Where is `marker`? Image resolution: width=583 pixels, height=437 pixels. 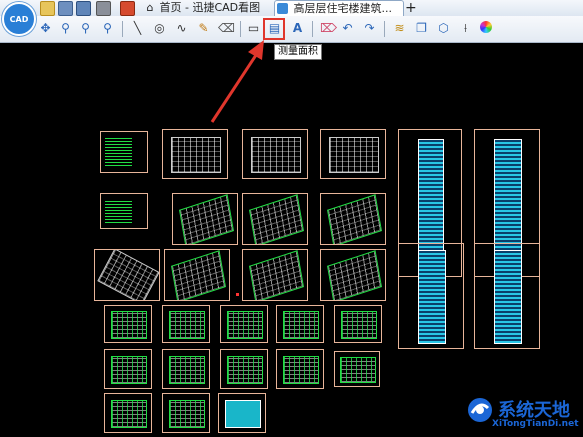
marker is located at coordinates (237, 294).